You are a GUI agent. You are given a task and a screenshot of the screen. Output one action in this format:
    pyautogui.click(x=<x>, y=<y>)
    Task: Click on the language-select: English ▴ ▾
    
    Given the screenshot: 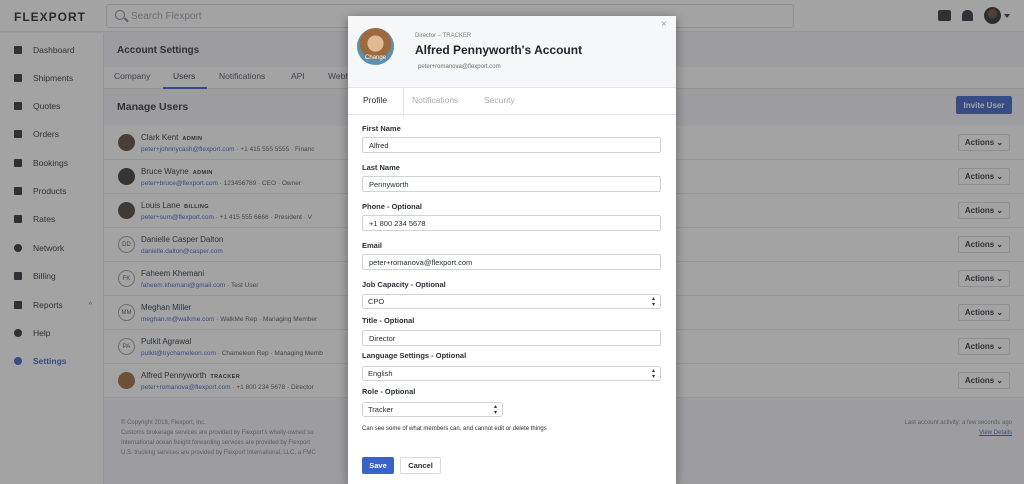 What is the action you would take?
    pyautogui.click(x=511, y=373)
    